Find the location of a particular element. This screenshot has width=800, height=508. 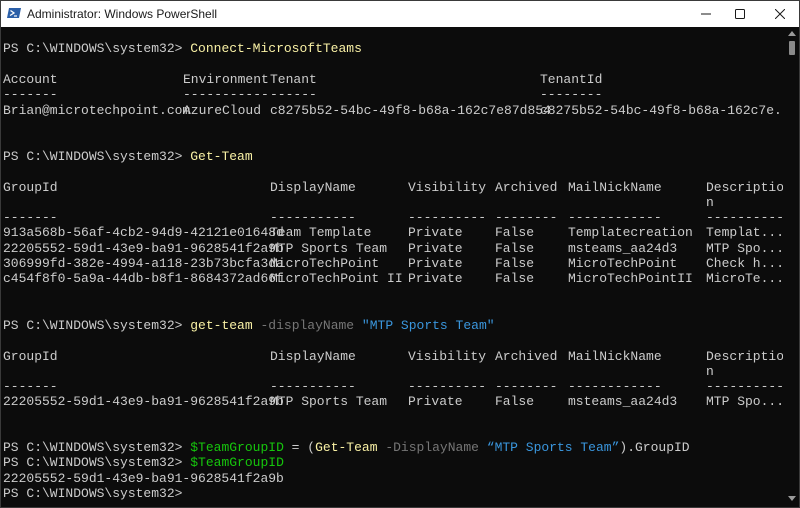

prompt-line-echo-variable: PS C:\WINDOWS\system32> $TeamGroupID is located at coordinates (143, 463).